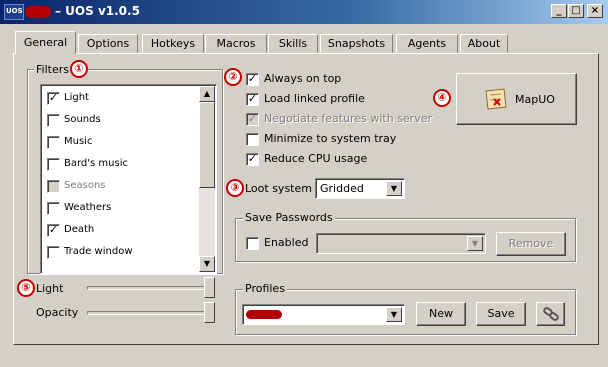  What do you see at coordinates (252, 139) in the screenshot?
I see `option-checkbox` at bounding box center [252, 139].